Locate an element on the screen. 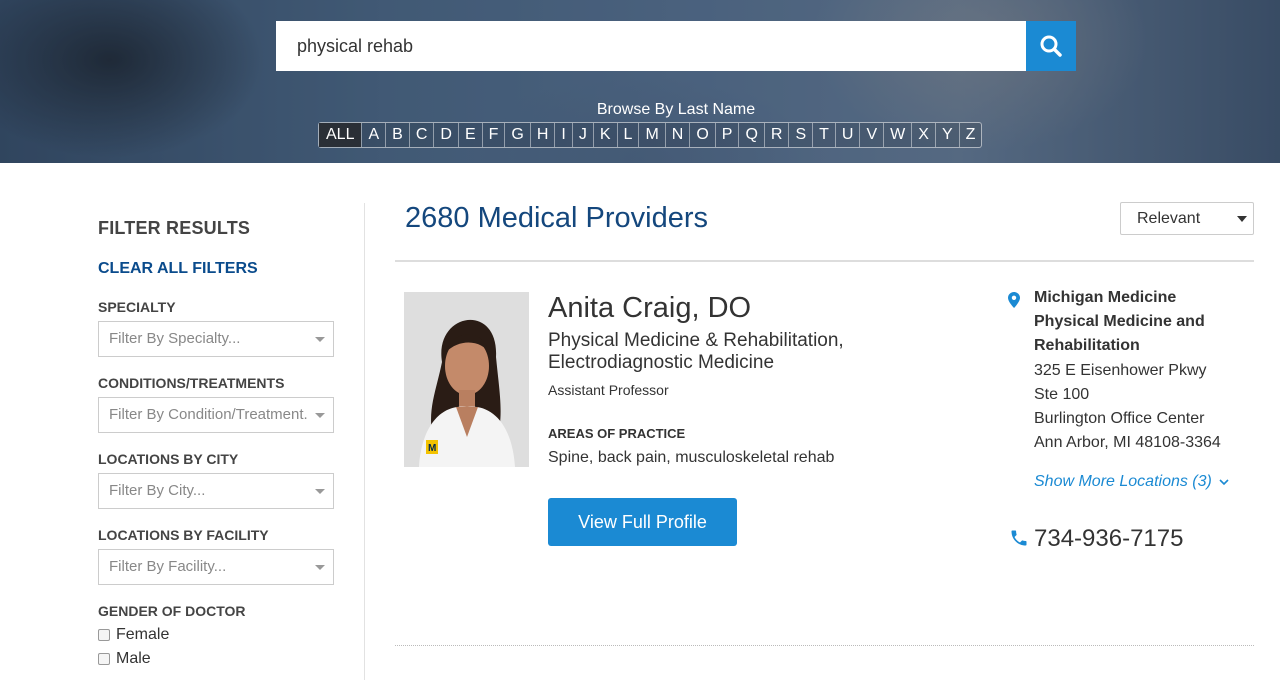 The image size is (1280, 680). search-button is located at coordinates (1051, 46).